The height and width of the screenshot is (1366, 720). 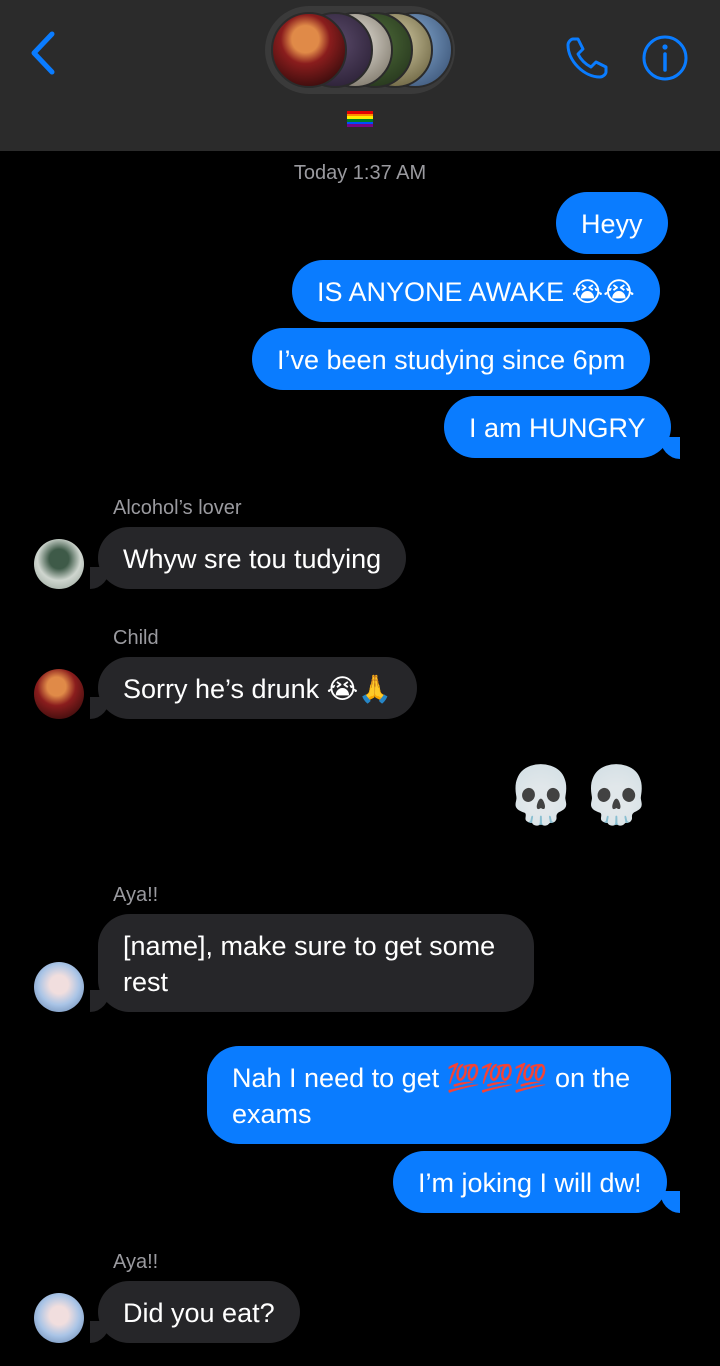 I want to click on call-button, so click(x=587, y=58).